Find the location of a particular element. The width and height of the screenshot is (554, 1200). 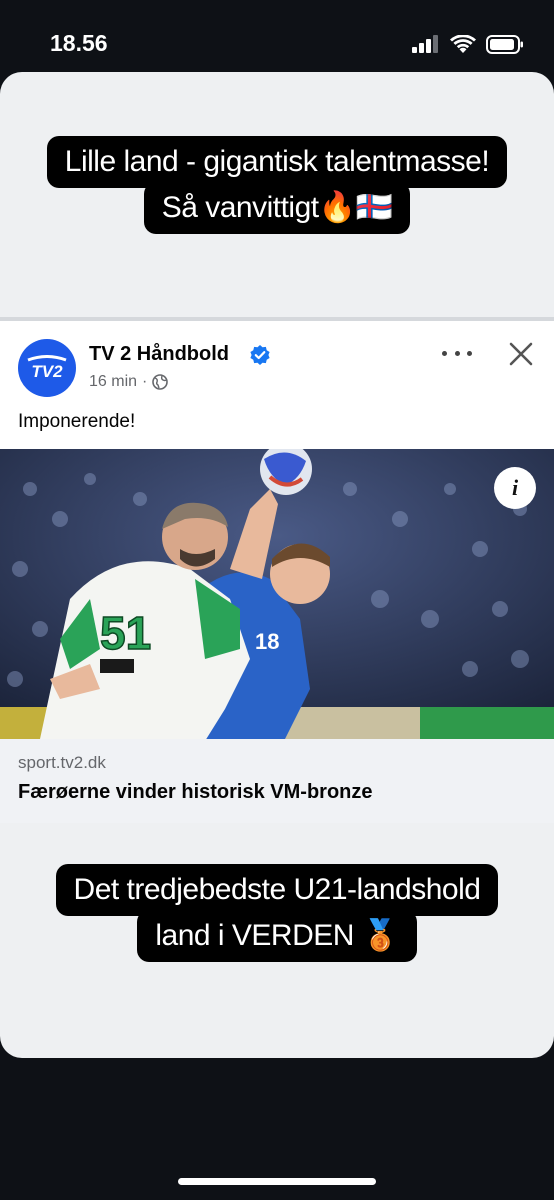

caption-bottom-line1: Det tredjebedste U21-landshold is located at coordinates (277, 890).